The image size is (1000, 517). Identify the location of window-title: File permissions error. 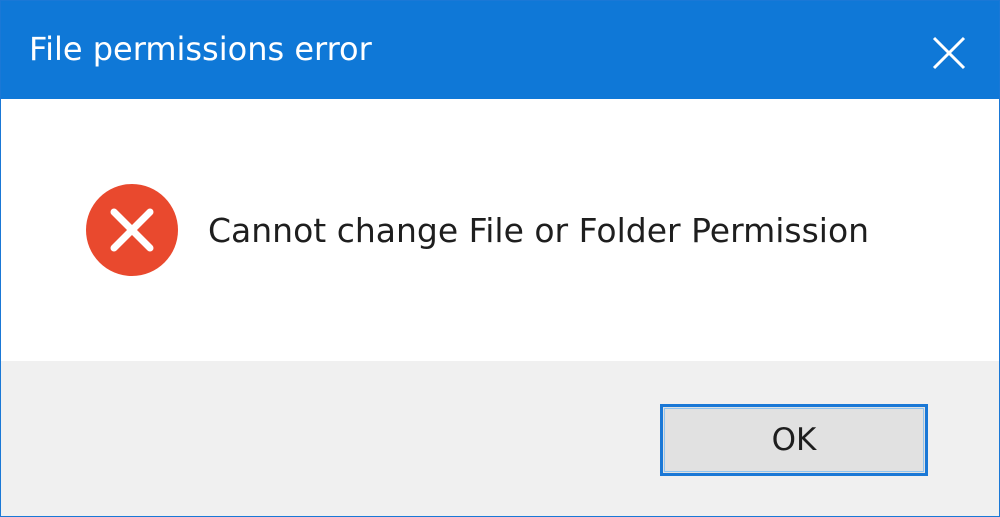
(200, 49).